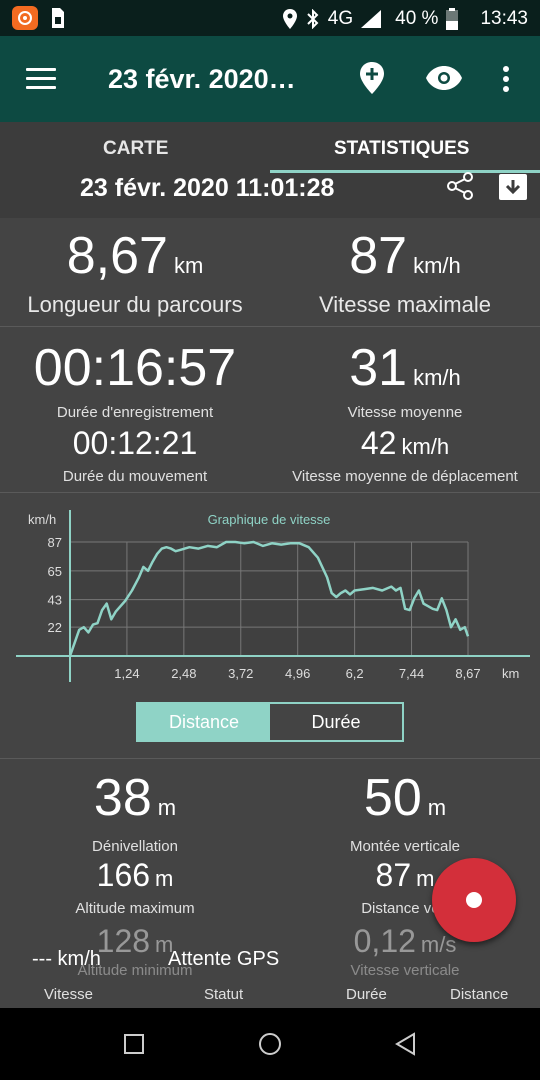  What do you see at coordinates (405, 1044) in the screenshot?
I see `back-icon` at bounding box center [405, 1044].